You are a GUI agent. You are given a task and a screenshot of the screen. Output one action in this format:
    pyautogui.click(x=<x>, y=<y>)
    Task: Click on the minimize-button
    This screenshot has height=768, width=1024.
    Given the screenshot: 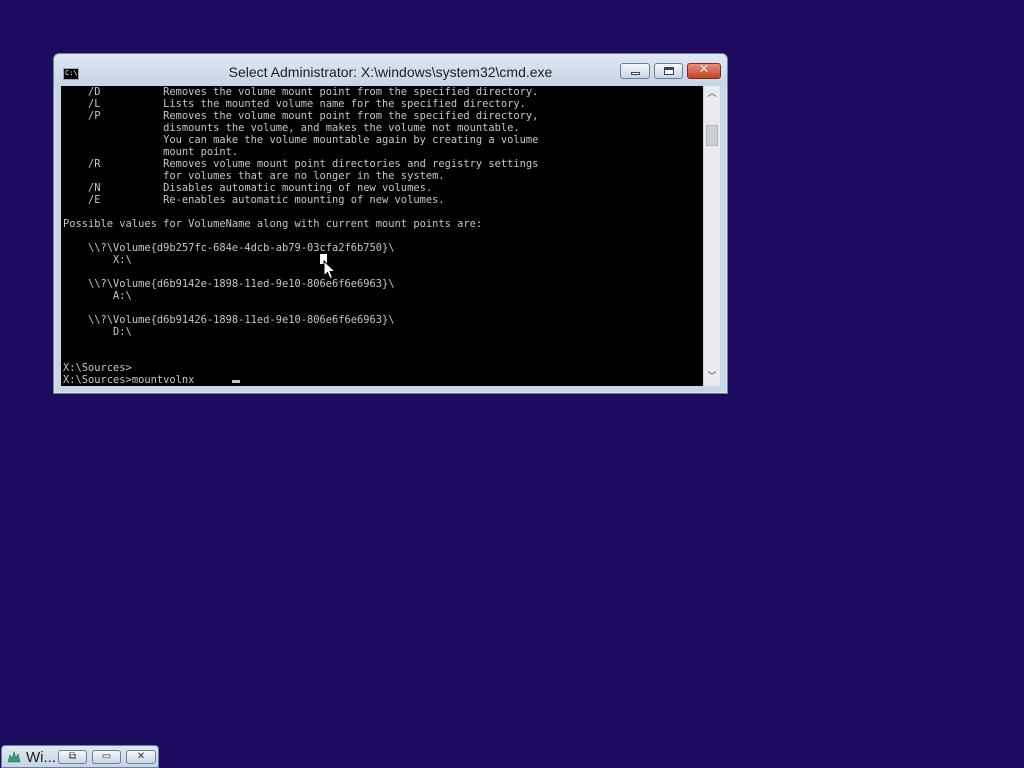 What is the action you would take?
    pyautogui.click(x=635, y=71)
    